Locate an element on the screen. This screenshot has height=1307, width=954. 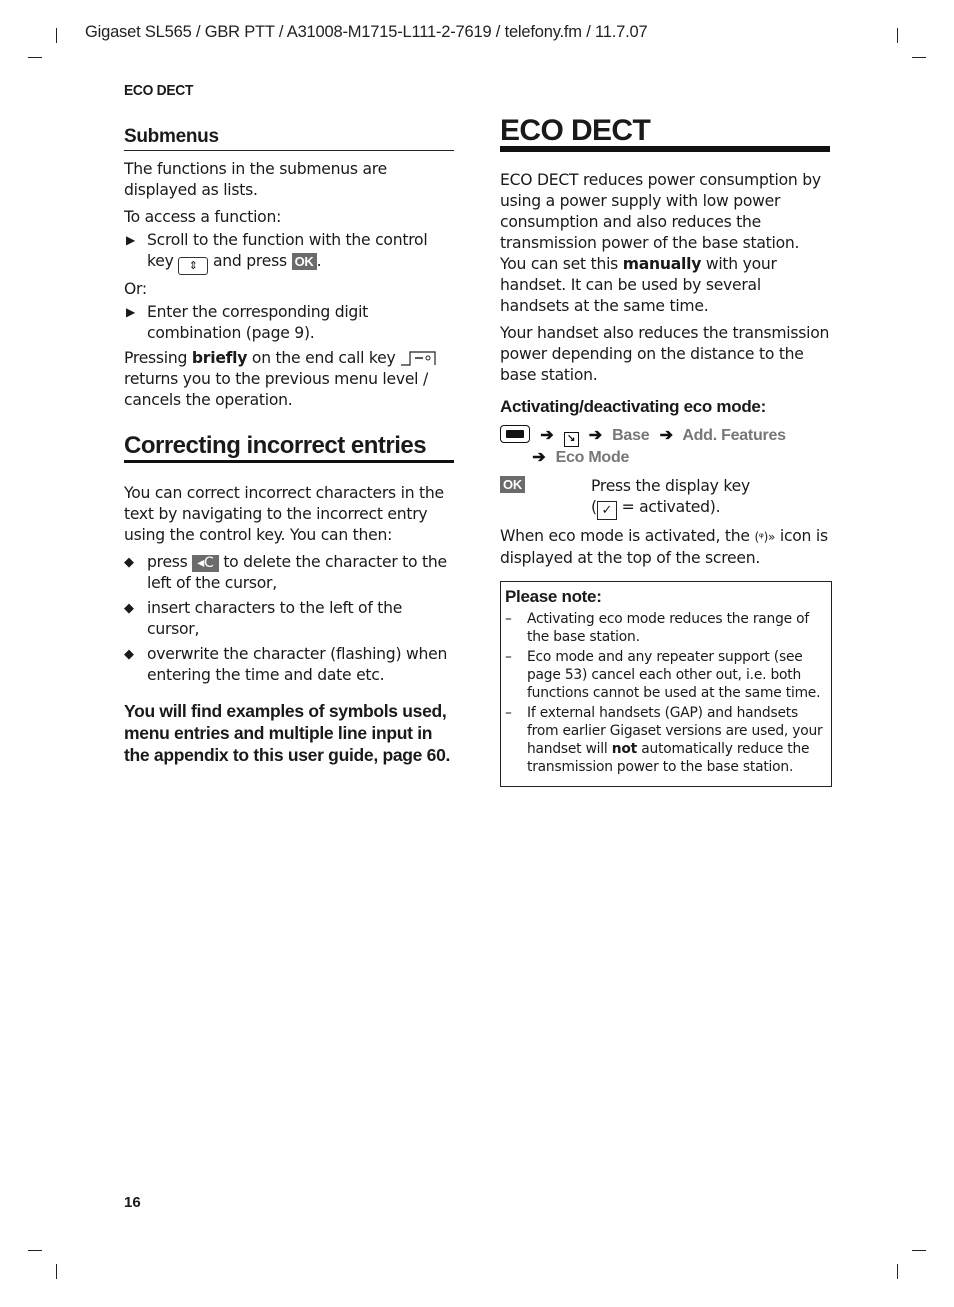
correcting-heading: Correcting incorrect entries is located at coordinates (289, 448).